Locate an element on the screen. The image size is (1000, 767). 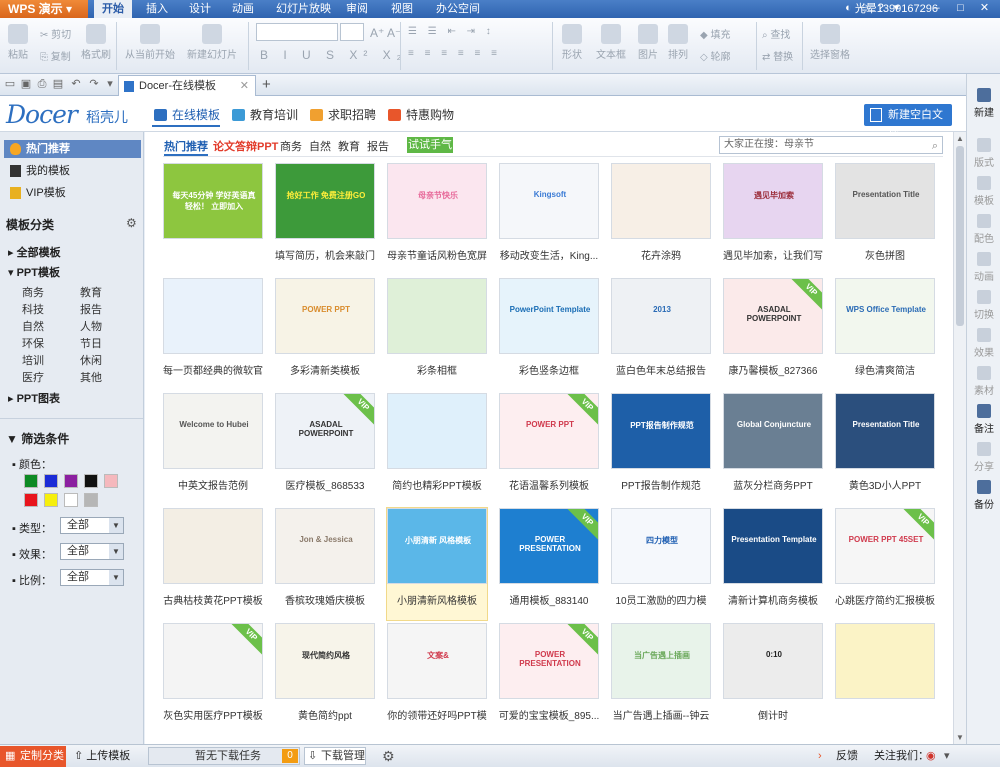
align-buttons: ≡ ≡ ≡ ≡ ≡ ≡ is located at coordinates (454, 53).